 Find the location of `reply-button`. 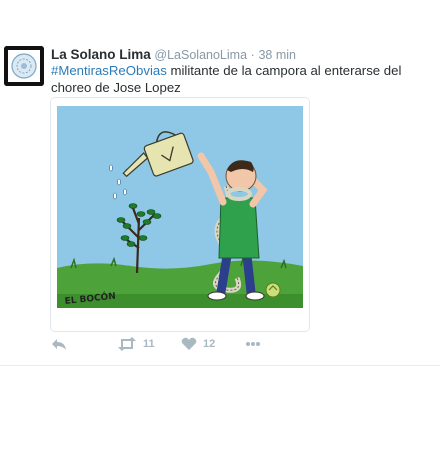

reply-button is located at coordinates (59, 344).